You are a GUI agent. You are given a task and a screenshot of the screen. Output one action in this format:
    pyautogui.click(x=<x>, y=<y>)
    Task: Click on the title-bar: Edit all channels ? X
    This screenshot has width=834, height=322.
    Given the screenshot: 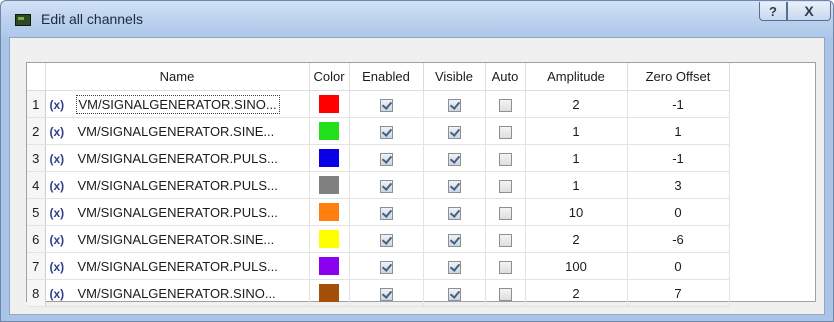 What is the action you would take?
    pyautogui.click(x=417, y=19)
    